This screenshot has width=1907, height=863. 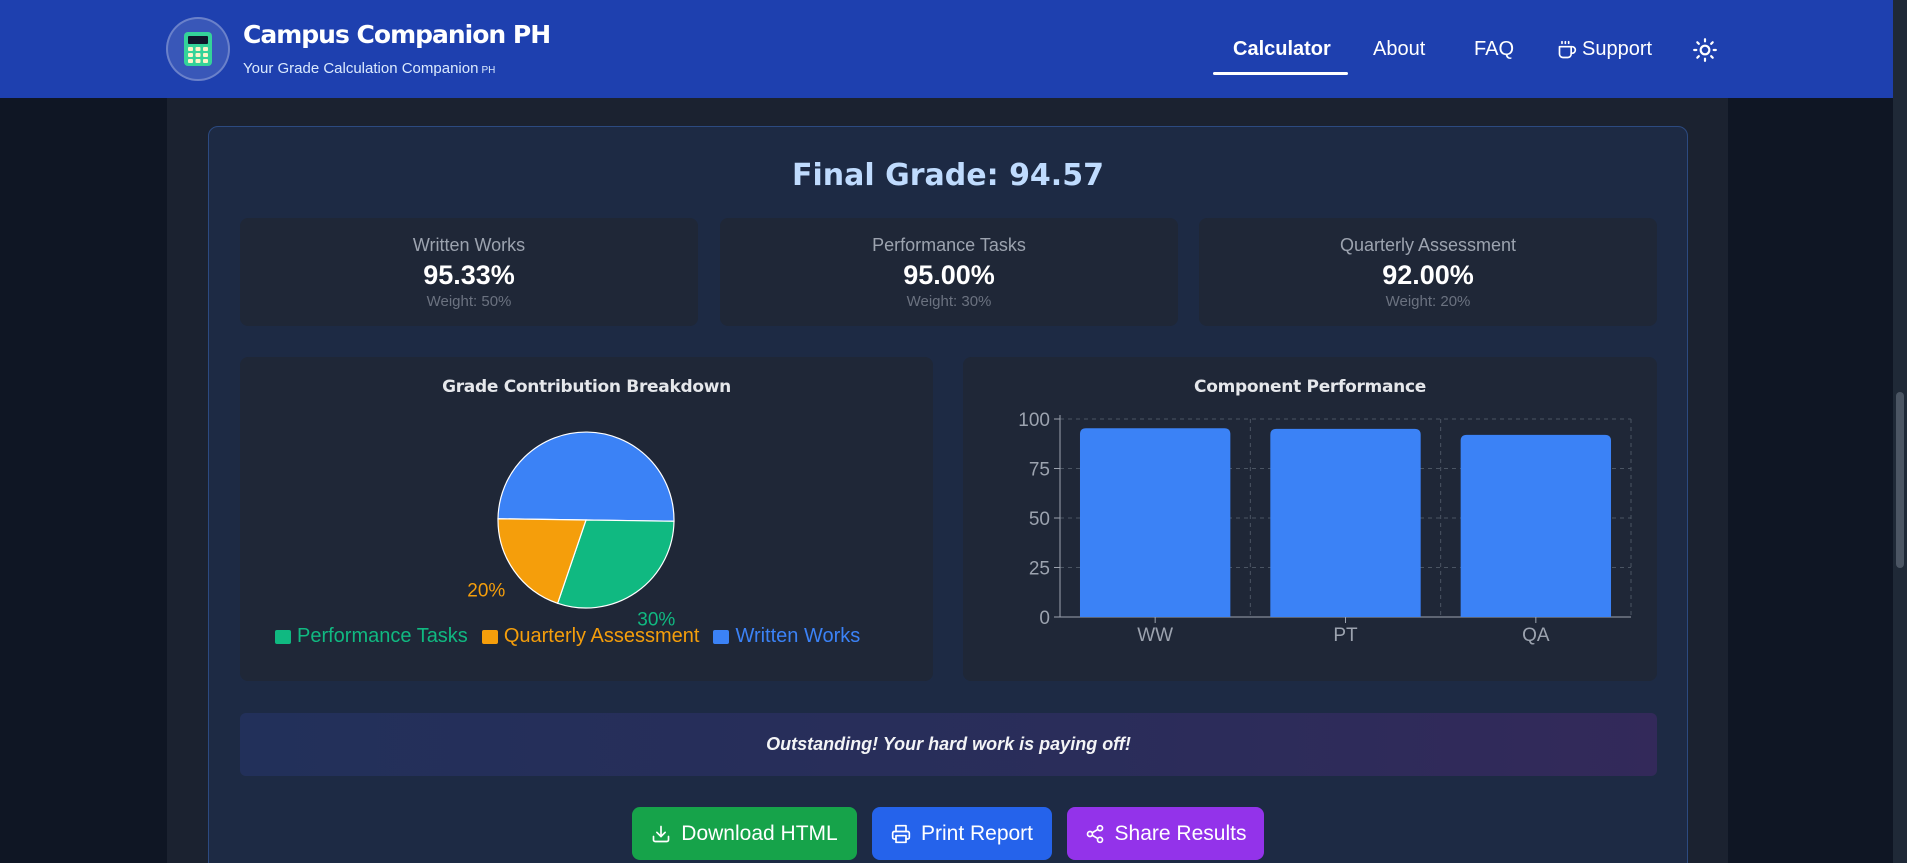 I want to click on nav-support: Support, so click(x=1604, y=49).